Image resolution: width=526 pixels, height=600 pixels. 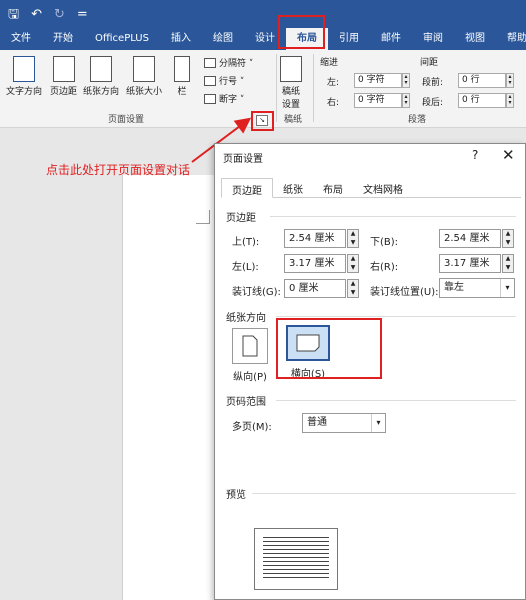 I want to click on tab-help: 帮助, so click(x=511, y=39).